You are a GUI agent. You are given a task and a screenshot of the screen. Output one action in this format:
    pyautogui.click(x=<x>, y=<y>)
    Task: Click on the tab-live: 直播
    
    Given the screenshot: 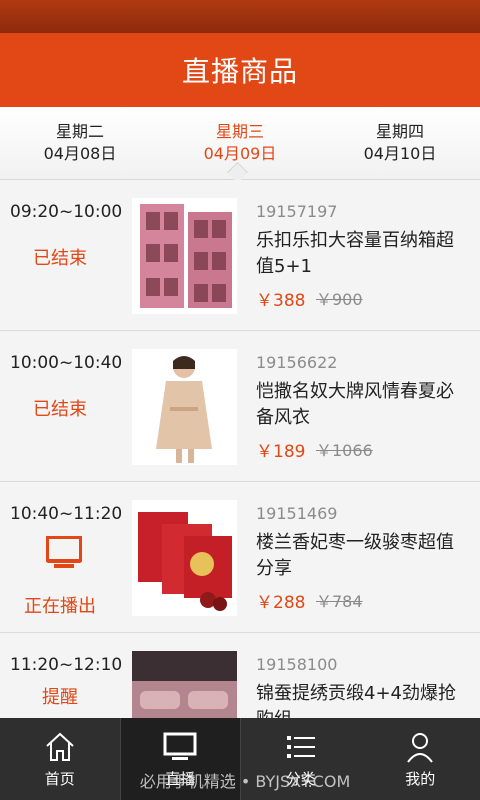 What is the action you would take?
    pyautogui.click(x=180, y=759)
    